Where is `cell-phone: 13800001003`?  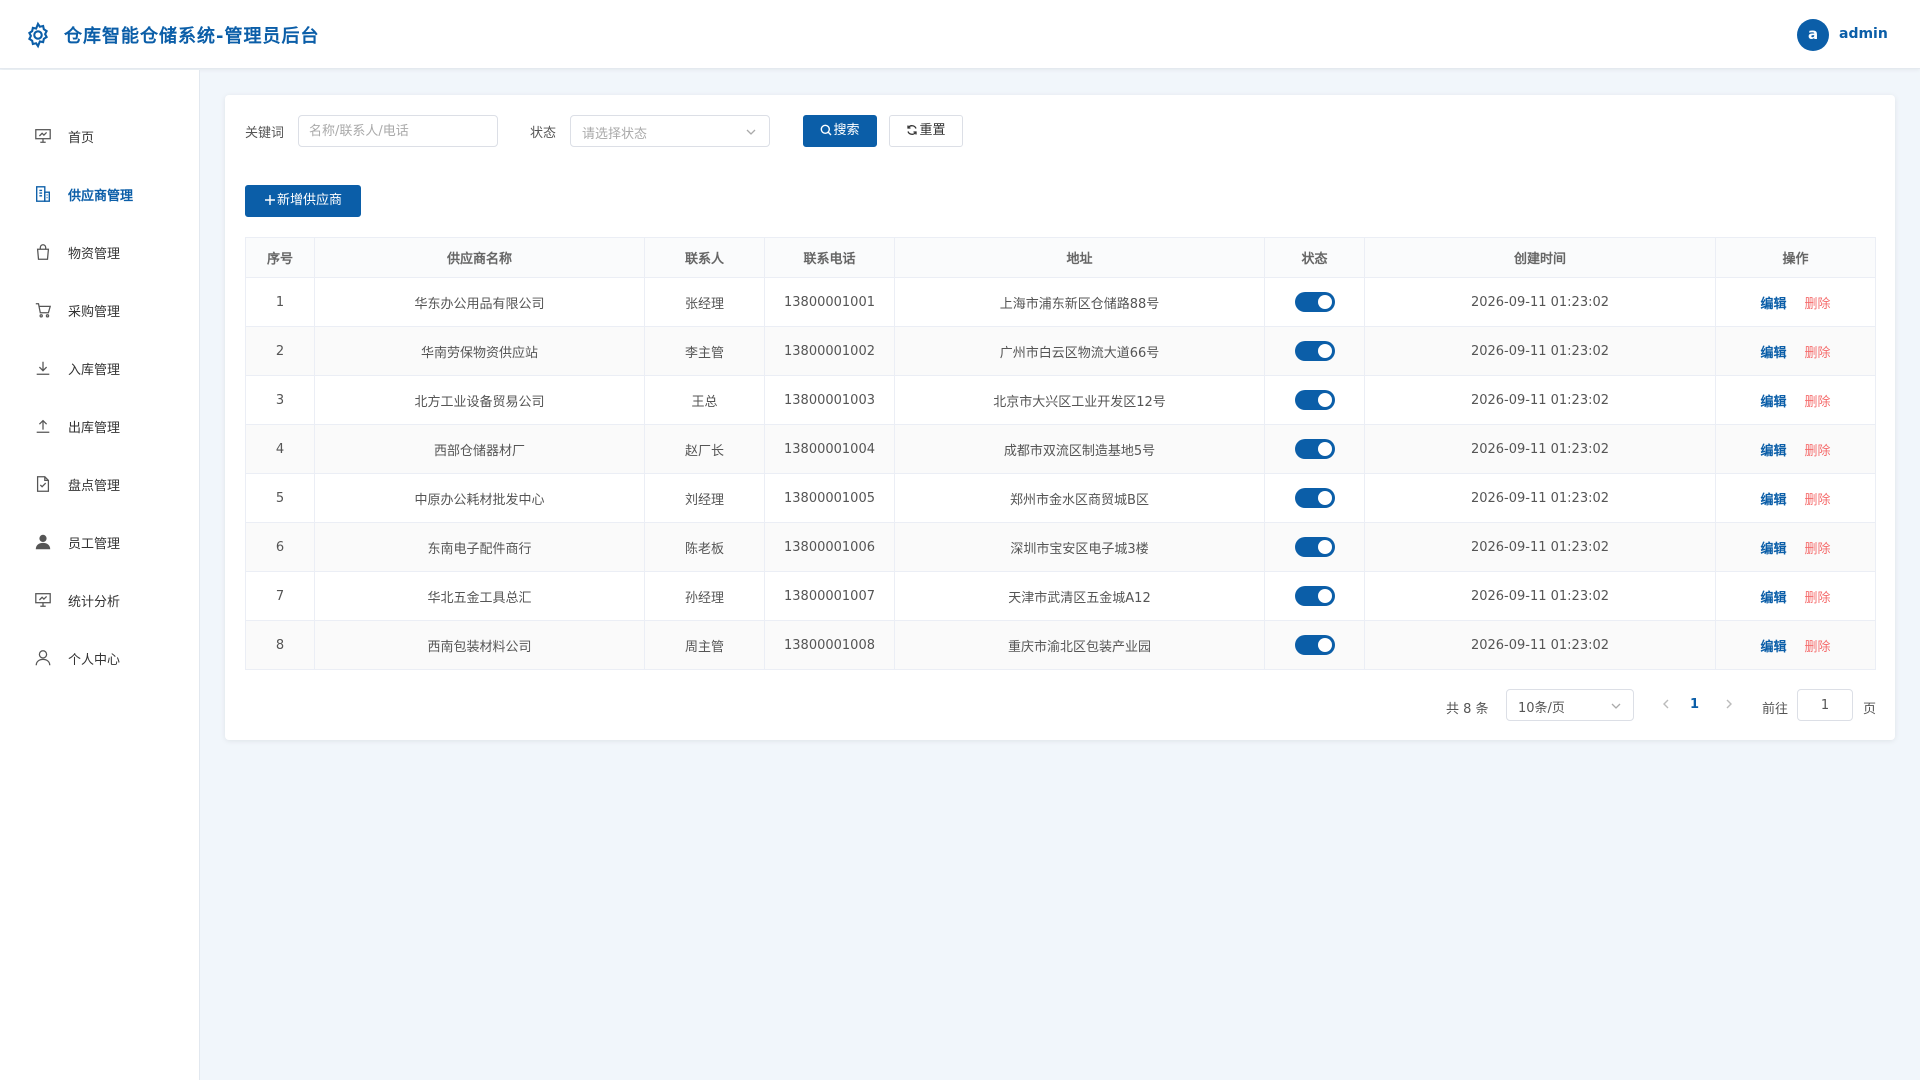 cell-phone: 13800001003 is located at coordinates (829, 400).